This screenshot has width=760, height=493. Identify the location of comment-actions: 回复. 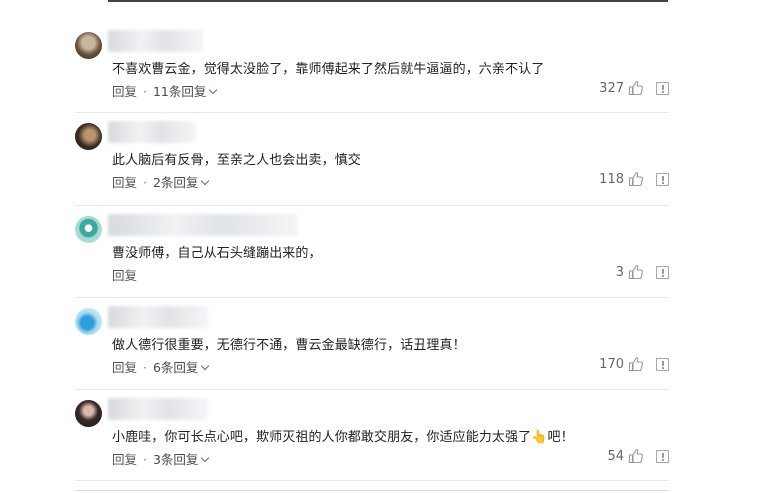
(124, 274).